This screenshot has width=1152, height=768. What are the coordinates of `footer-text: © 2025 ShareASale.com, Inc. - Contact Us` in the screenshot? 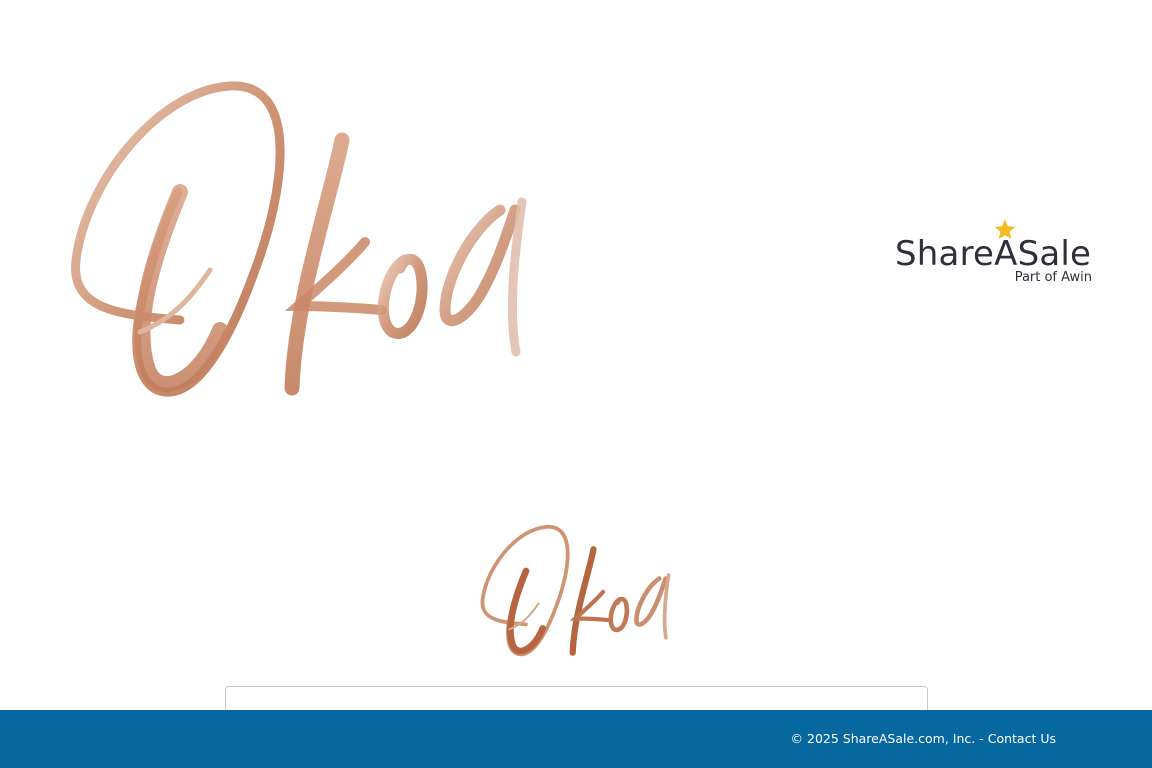 It's located at (923, 738).